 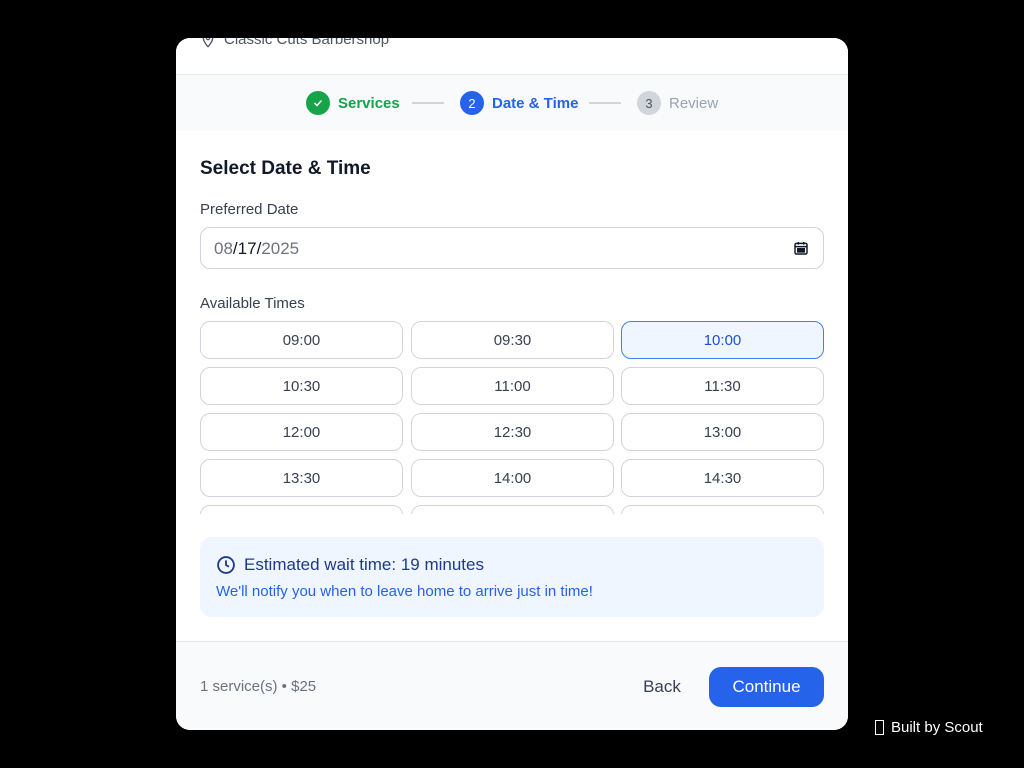 What do you see at coordinates (694, 103) in the screenshot?
I see `step-label: Review` at bounding box center [694, 103].